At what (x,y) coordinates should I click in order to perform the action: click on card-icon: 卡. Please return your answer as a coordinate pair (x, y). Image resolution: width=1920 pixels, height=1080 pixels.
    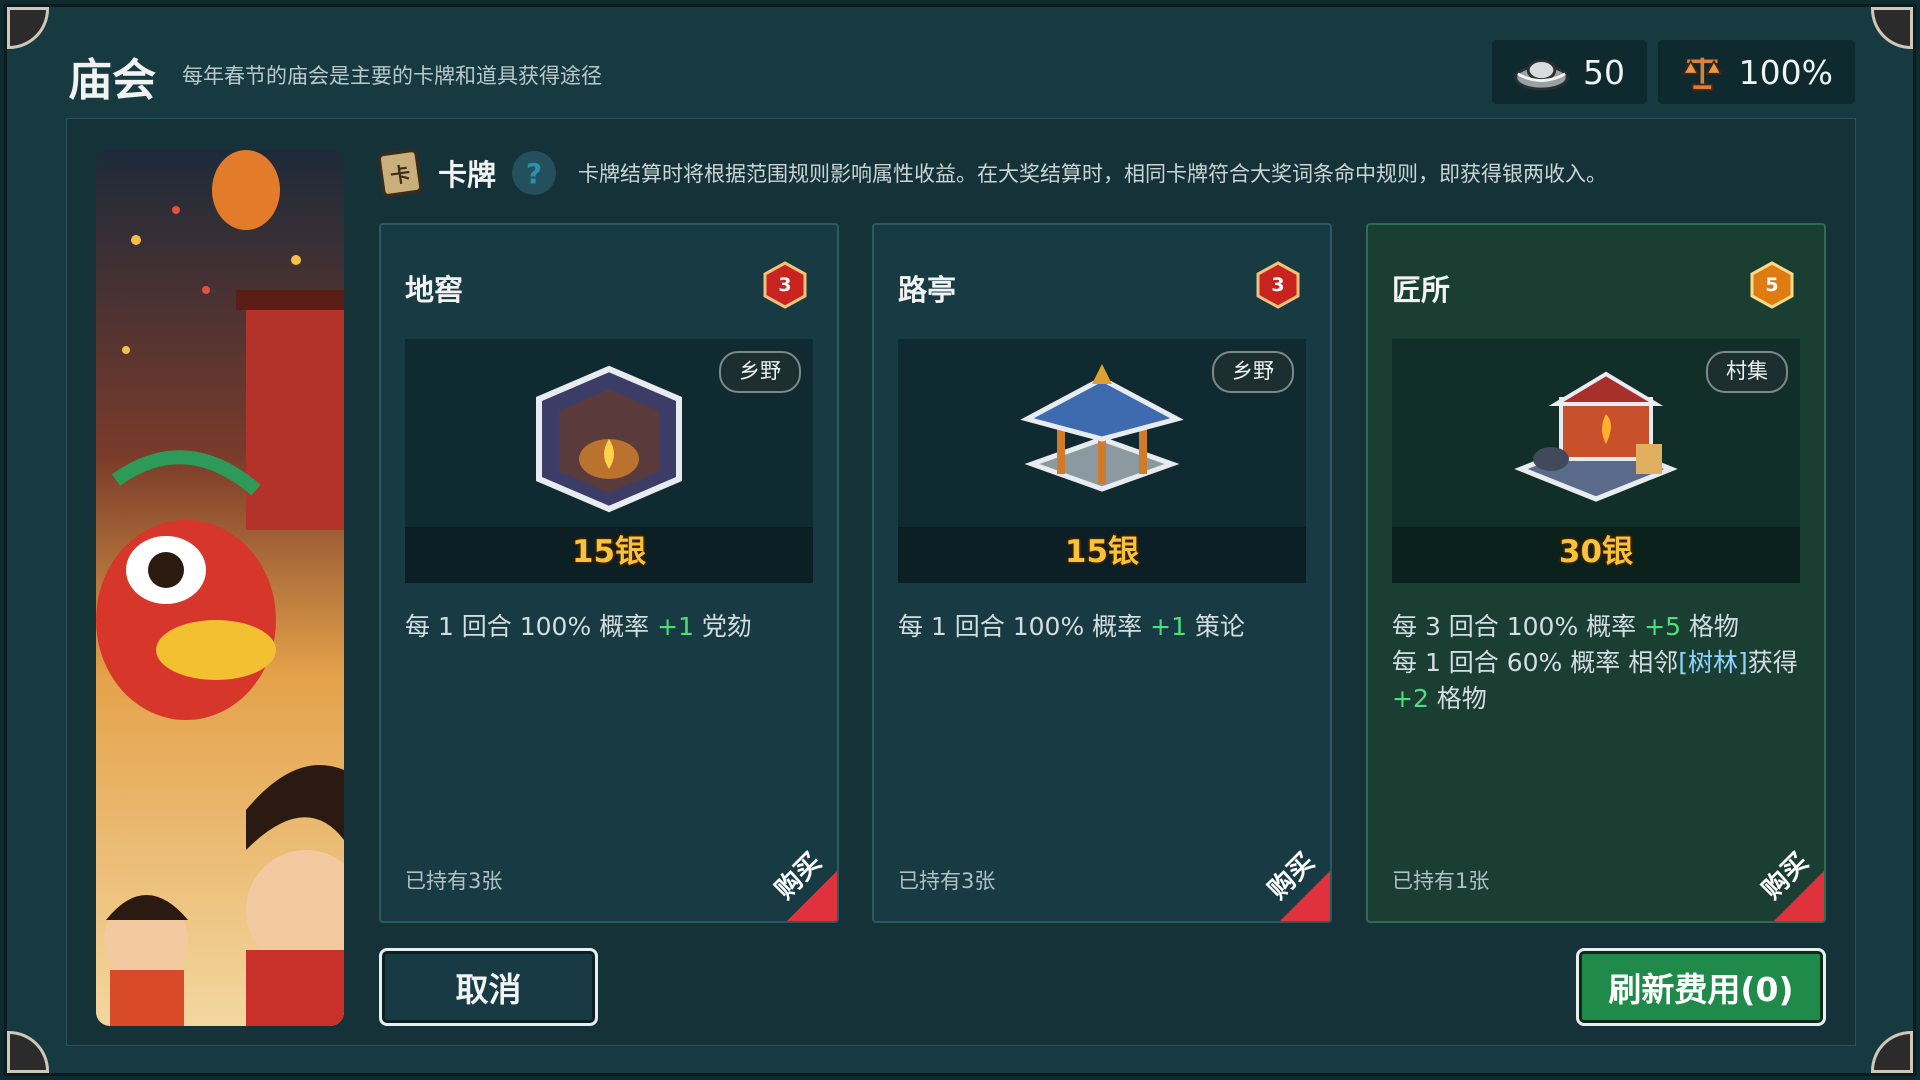
    Looking at the image, I should click on (400, 173).